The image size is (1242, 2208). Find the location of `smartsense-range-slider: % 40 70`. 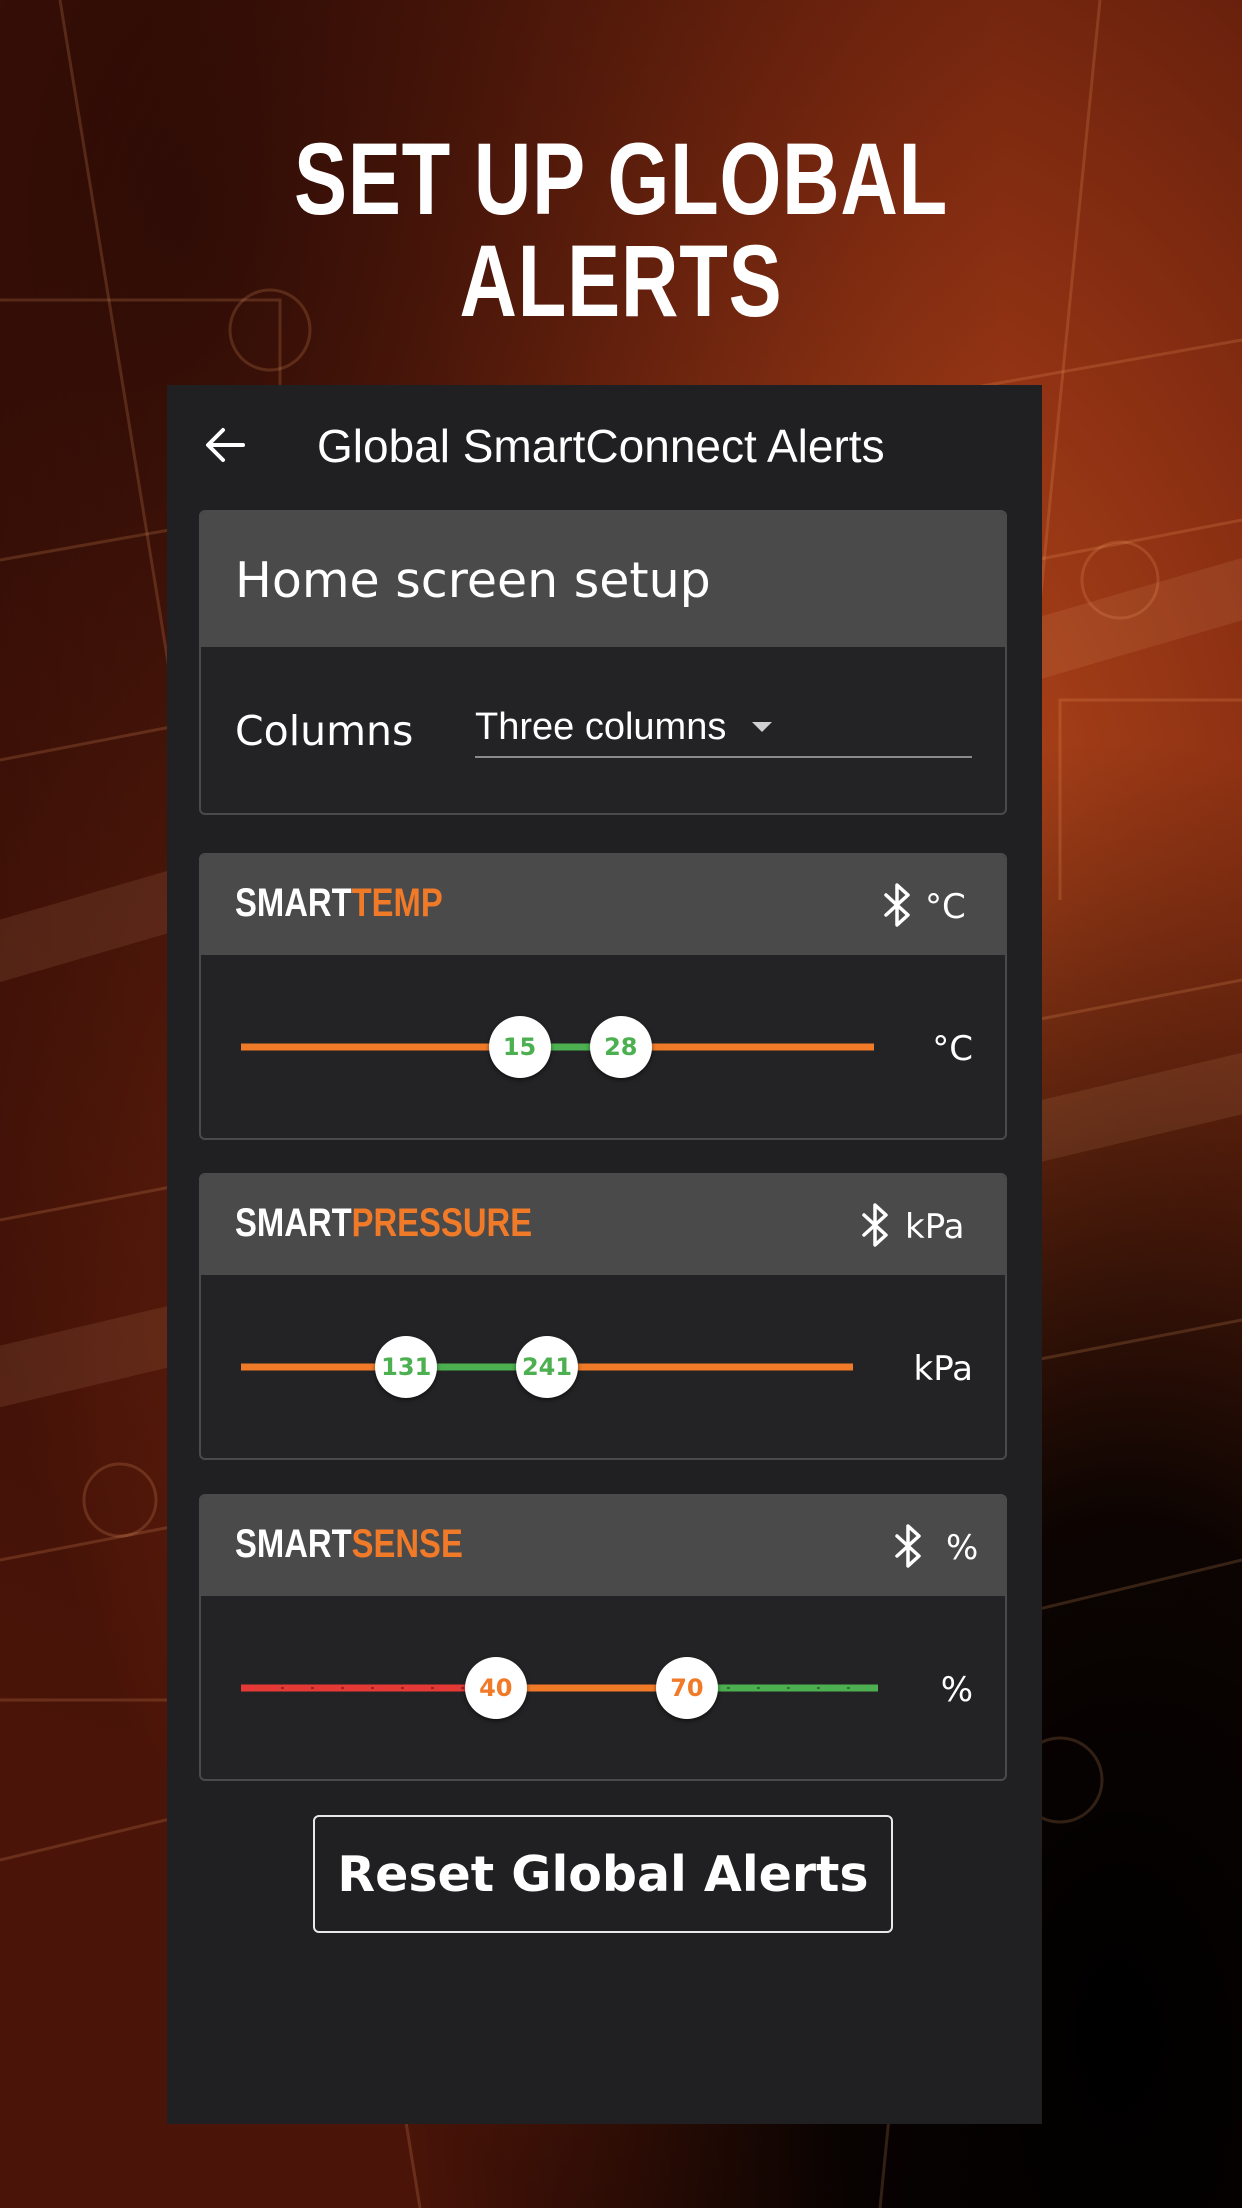

smartsense-range-slider: % 40 70 is located at coordinates (603, 1687).